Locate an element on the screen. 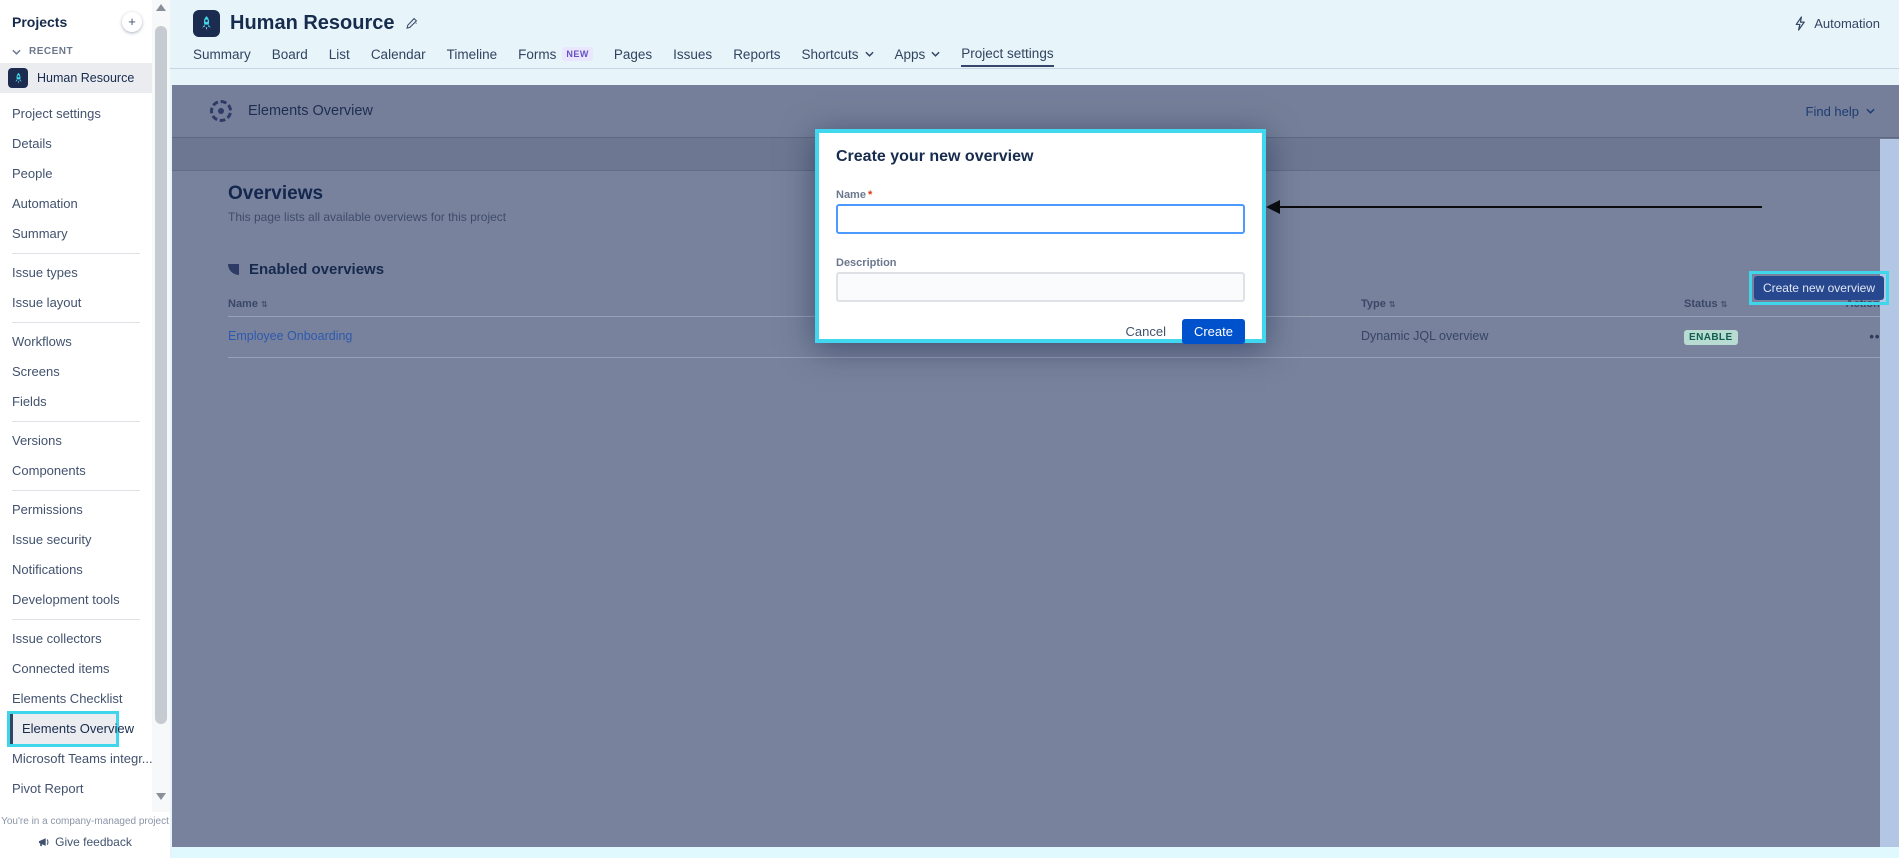 This screenshot has width=1899, height=858. name-input is located at coordinates (1040, 219).